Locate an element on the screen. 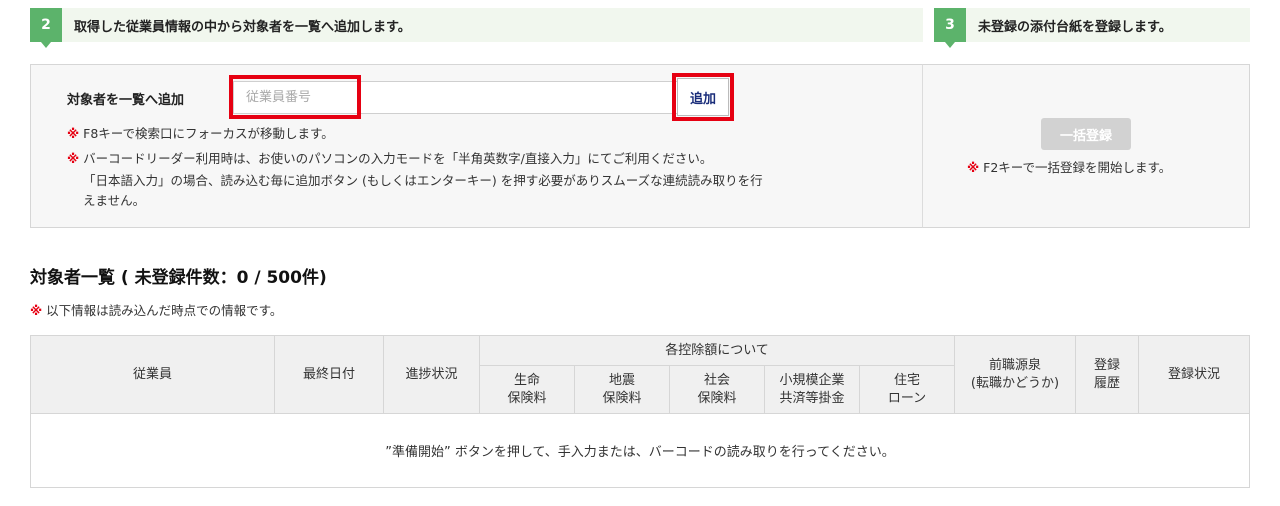 The image size is (1280, 506). col-deductions: 各控除額について is located at coordinates (717, 350).